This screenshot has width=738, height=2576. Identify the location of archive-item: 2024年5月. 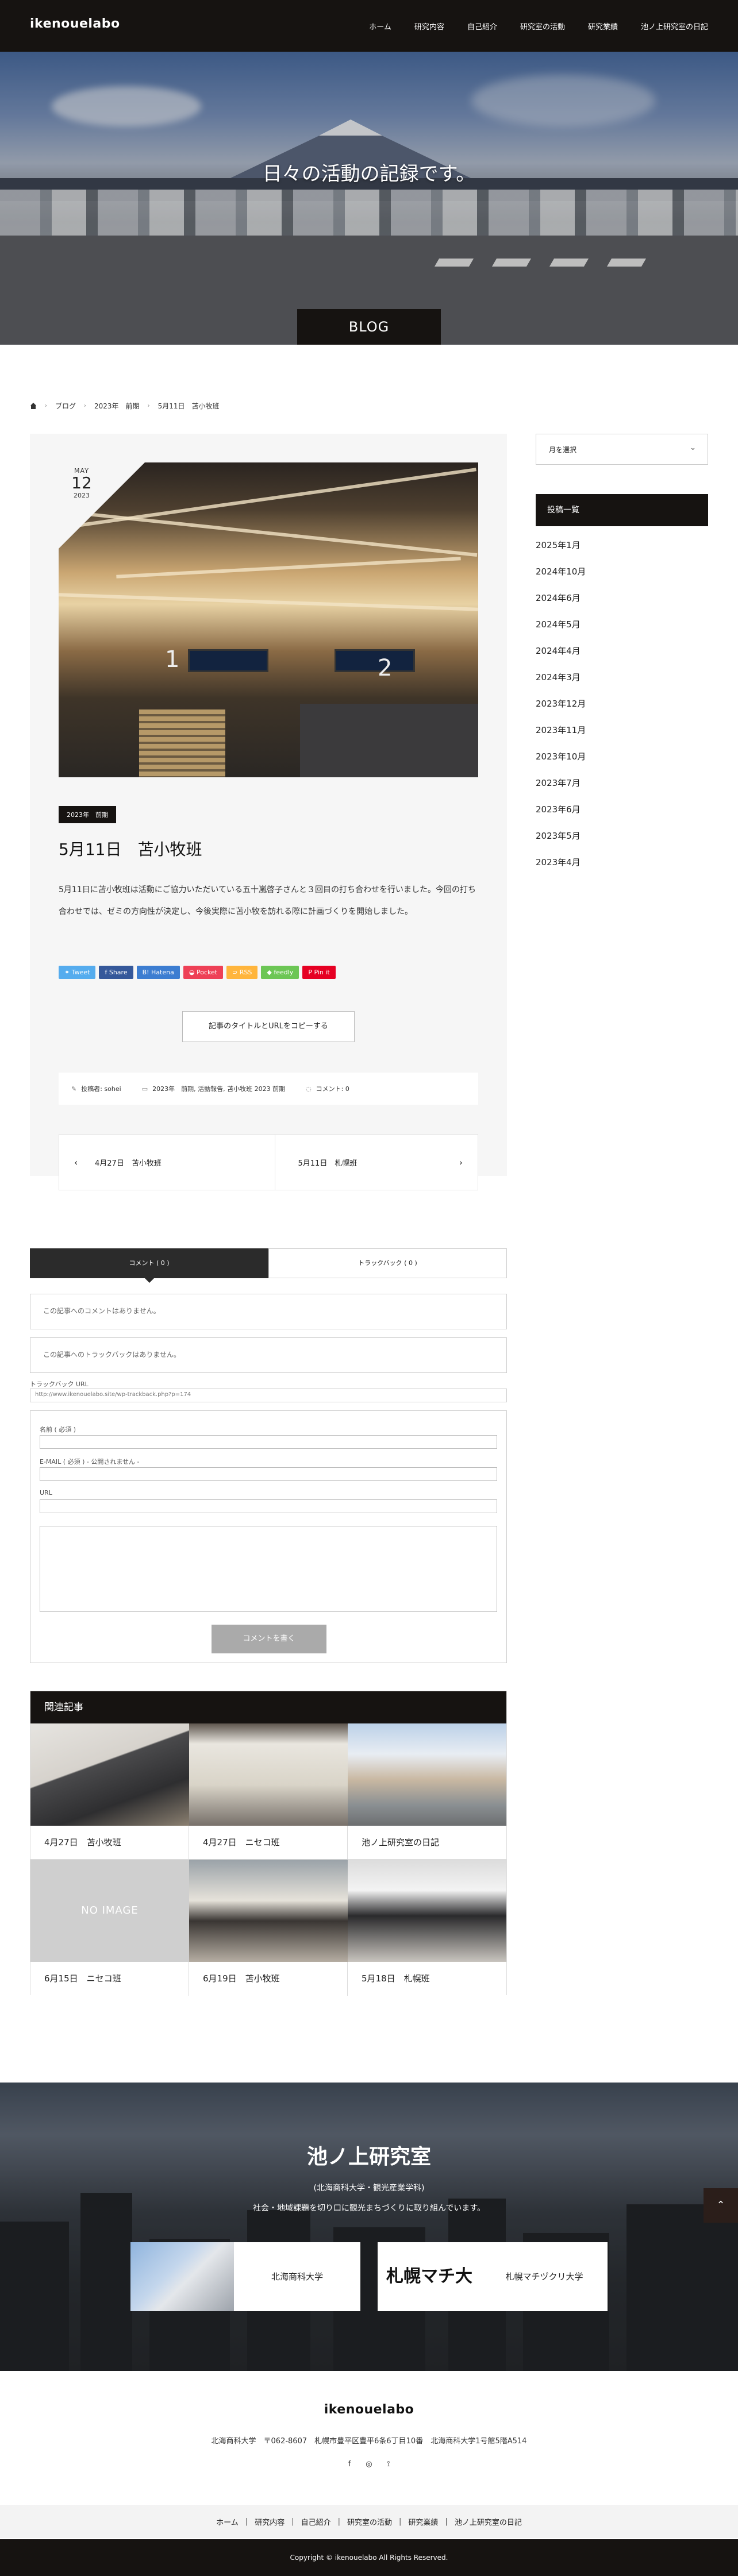
(622, 631).